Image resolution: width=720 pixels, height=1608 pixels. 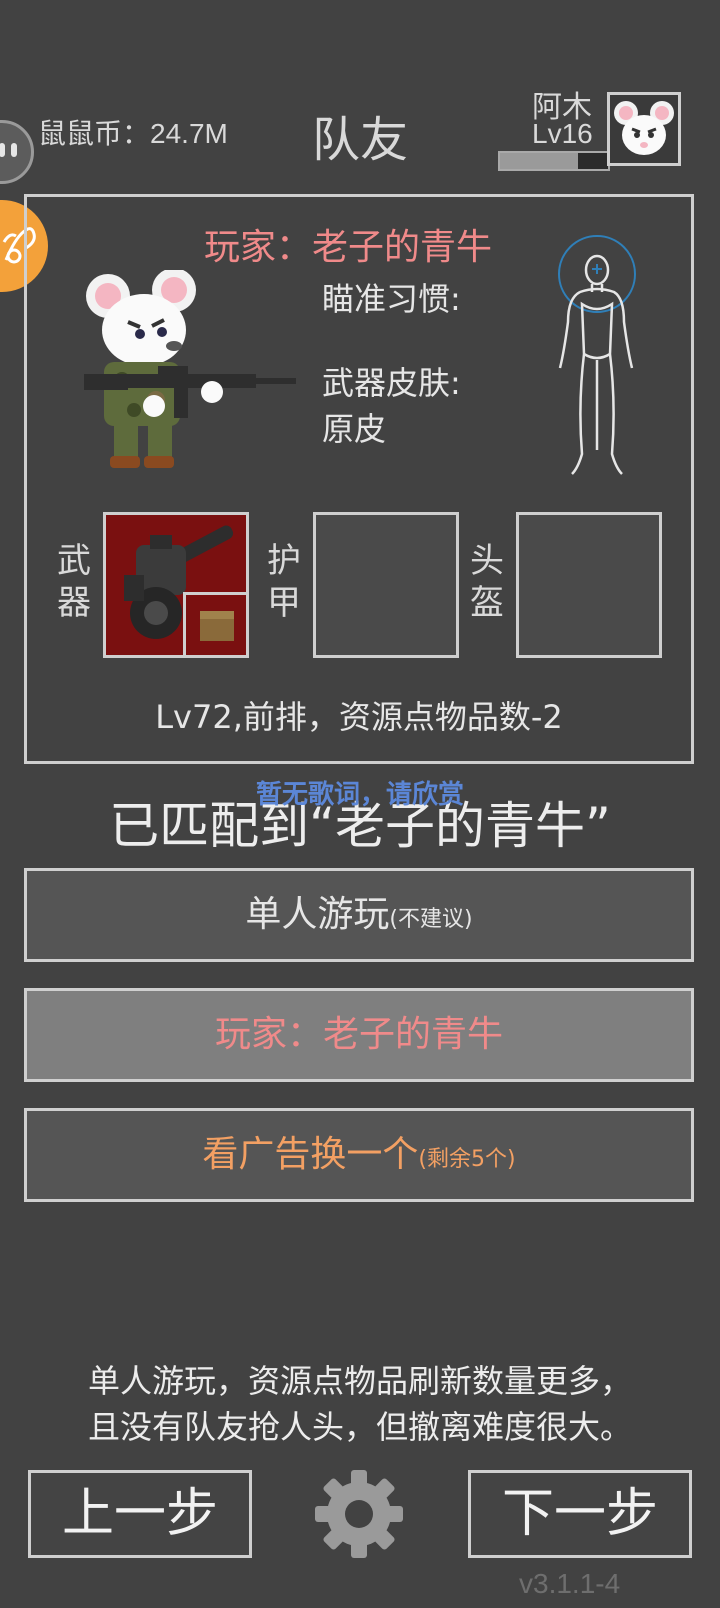 I want to click on page-title: 队友, so click(x=360, y=140).